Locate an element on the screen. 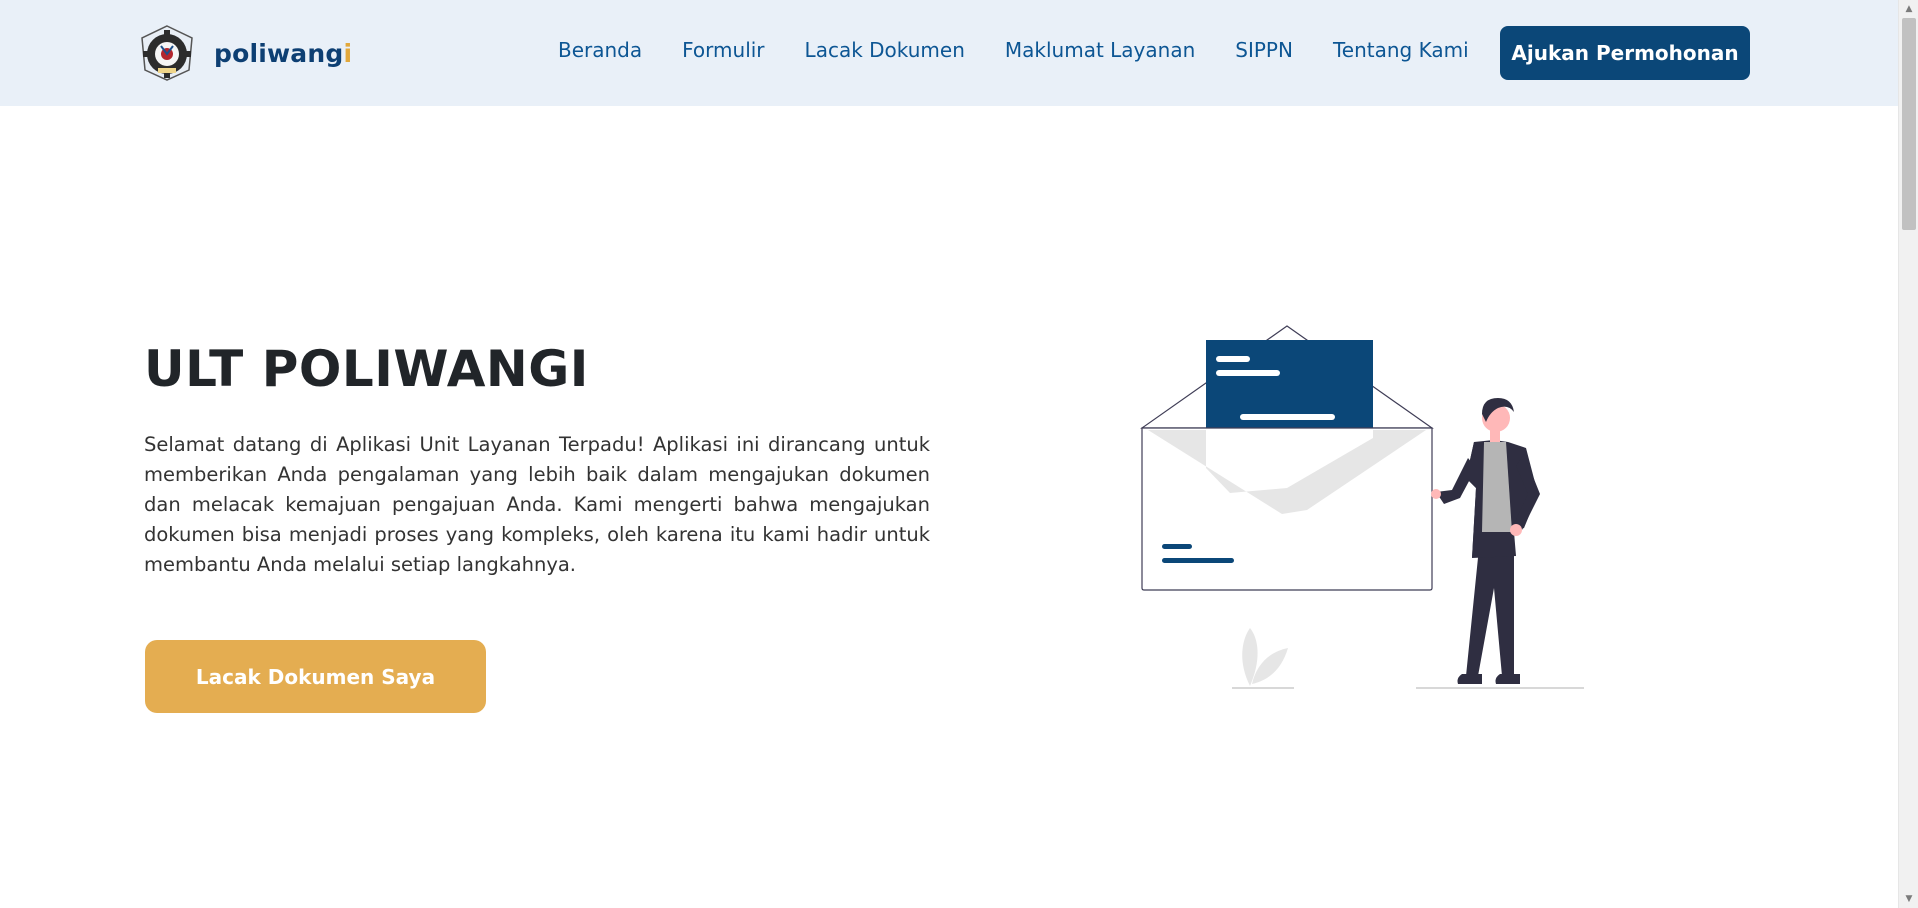 This screenshot has width=1918, height=908. scrollbar-thumb is located at coordinates (1909, 124).